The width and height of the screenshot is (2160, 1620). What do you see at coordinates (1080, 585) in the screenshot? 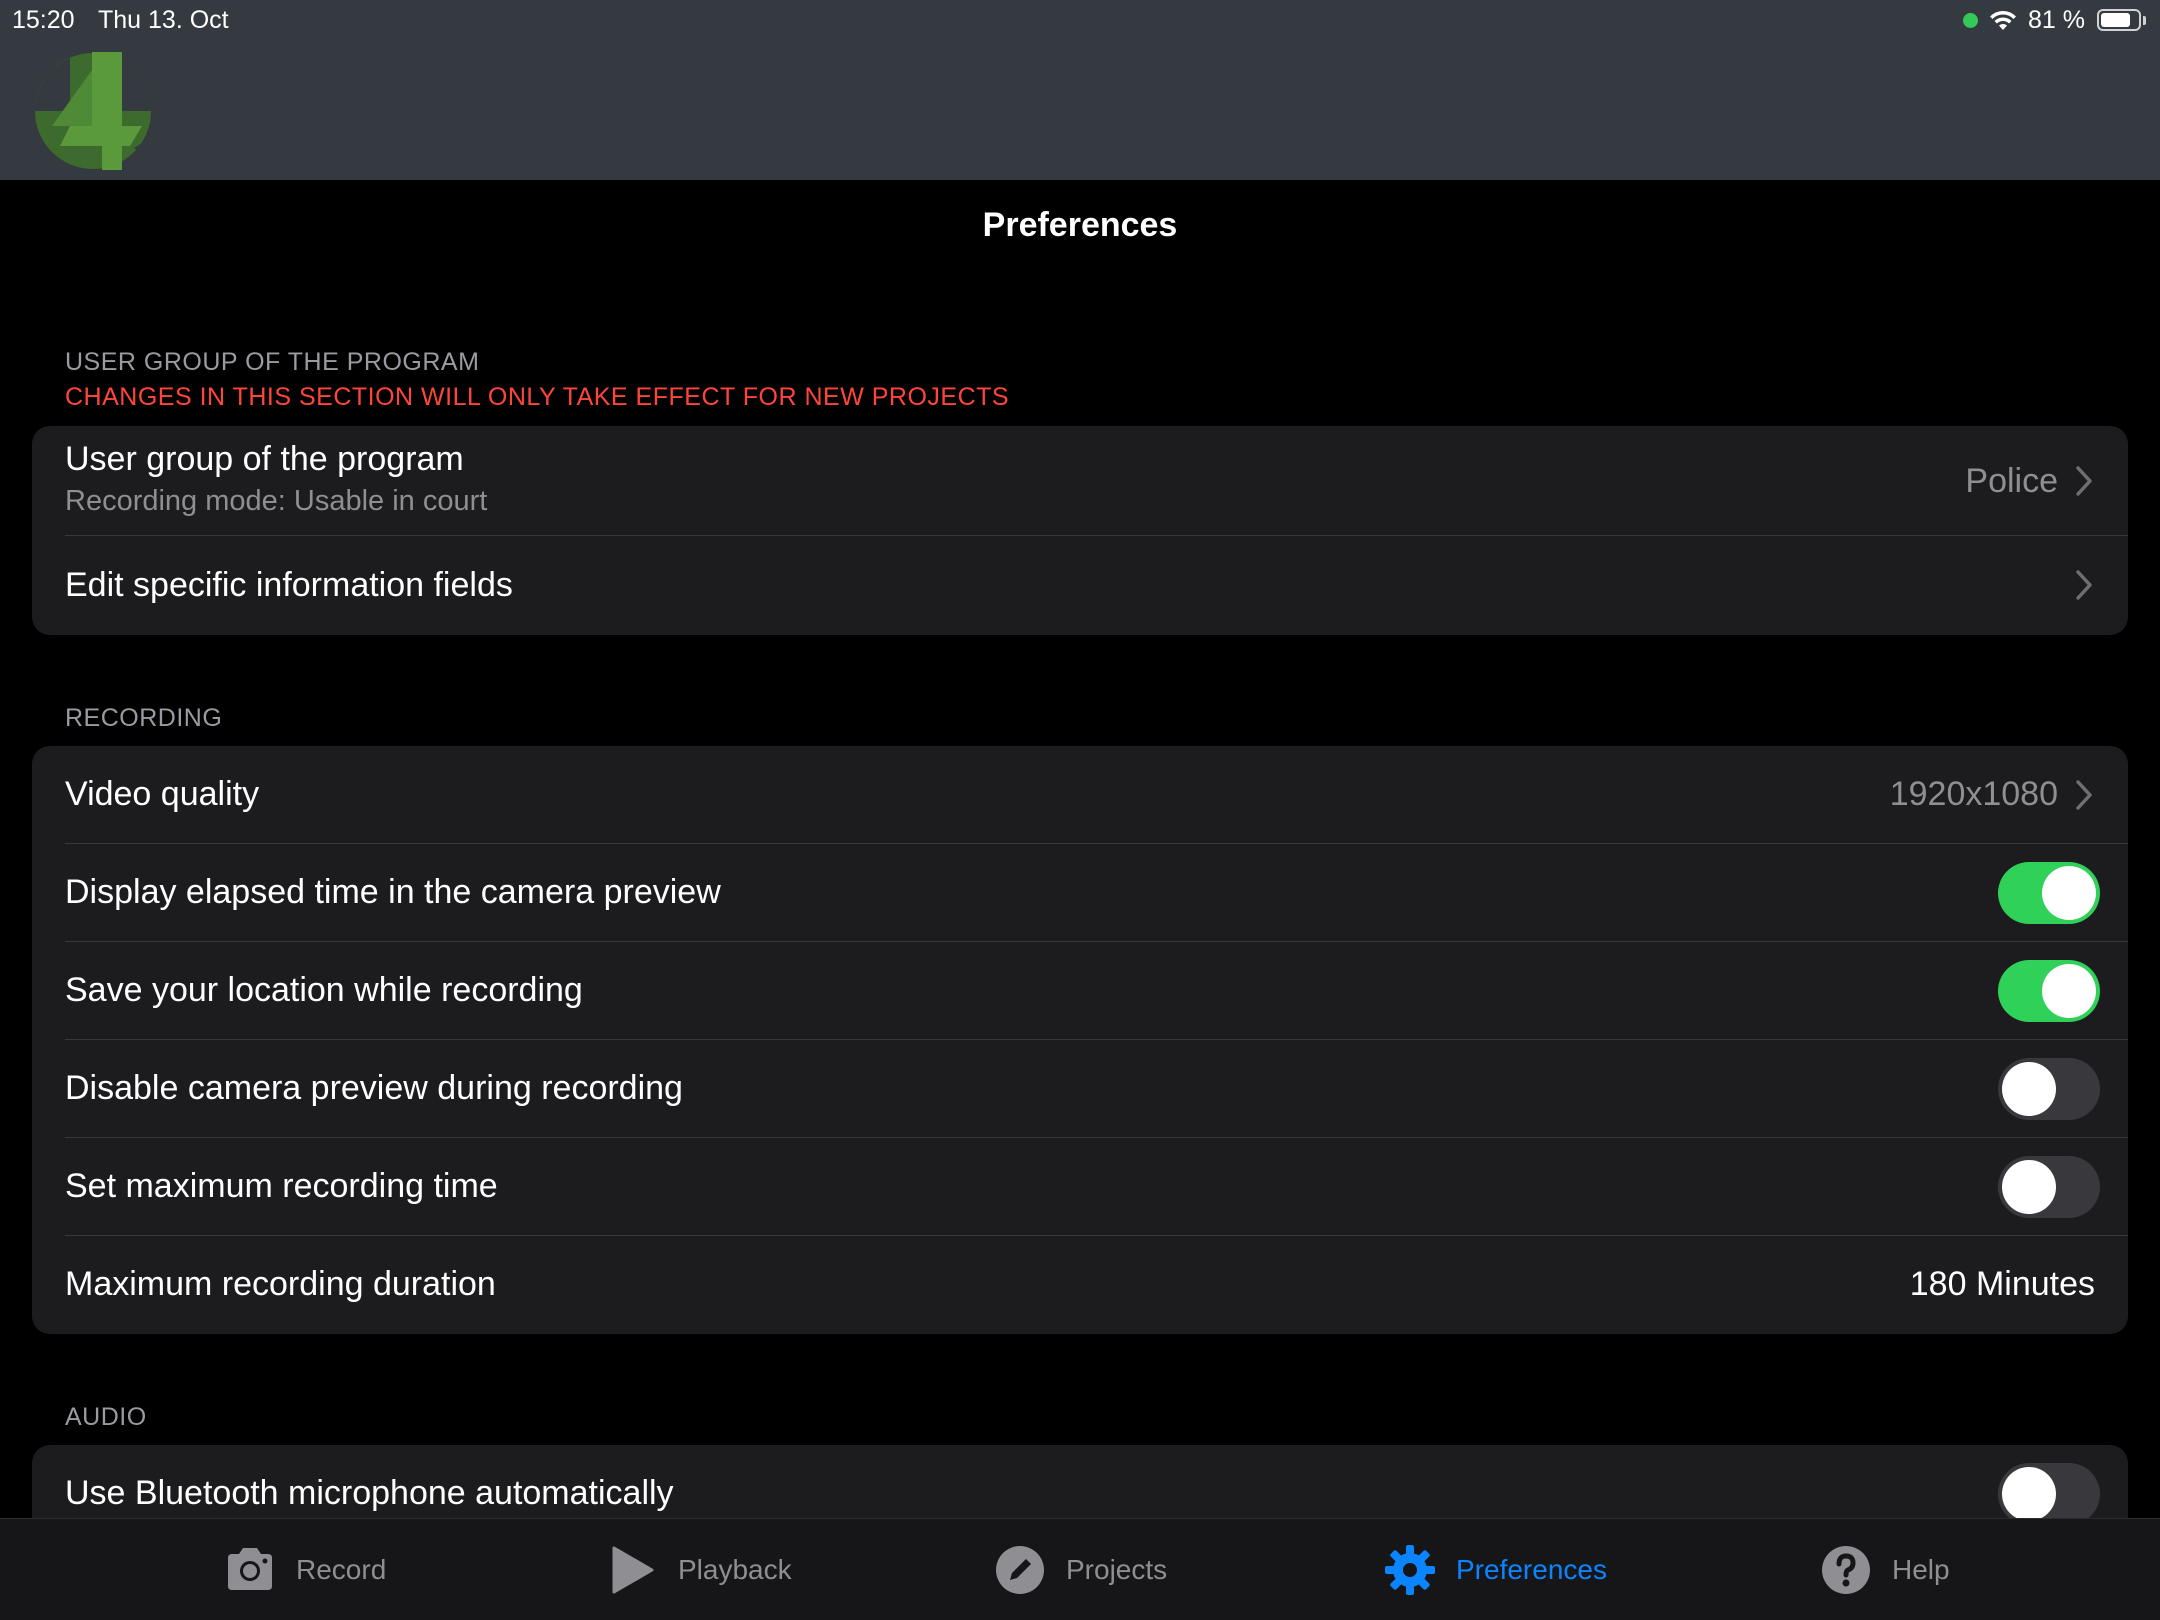
I see `row-edit-fields: Edit specific information fields` at bounding box center [1080, 585].